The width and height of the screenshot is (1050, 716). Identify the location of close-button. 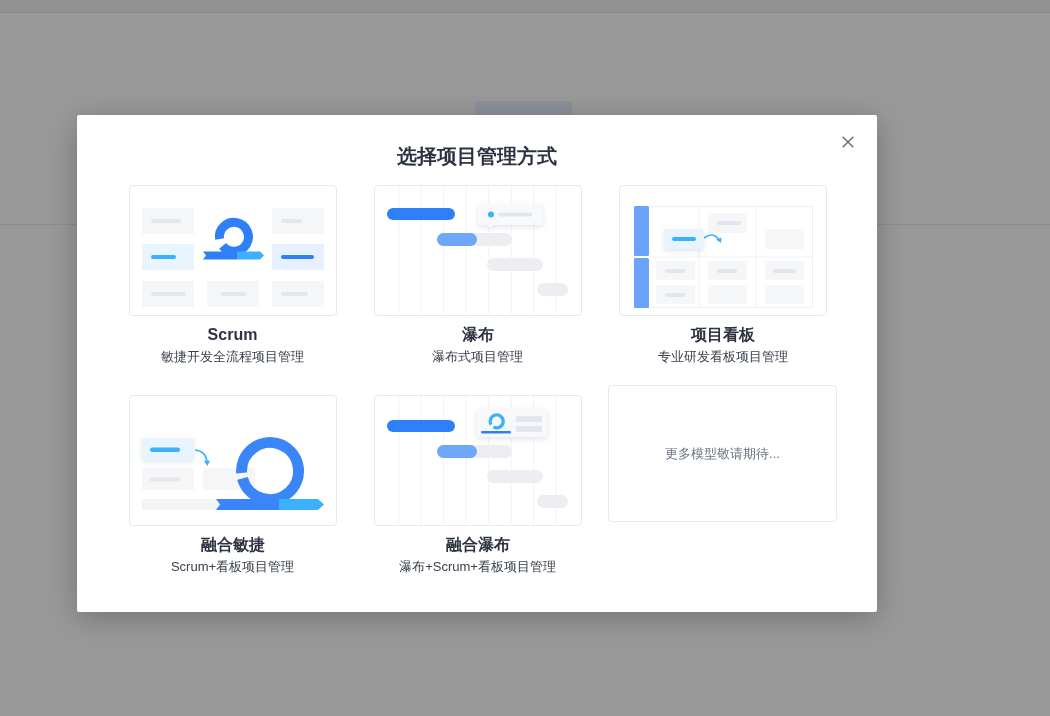
(848, 142).